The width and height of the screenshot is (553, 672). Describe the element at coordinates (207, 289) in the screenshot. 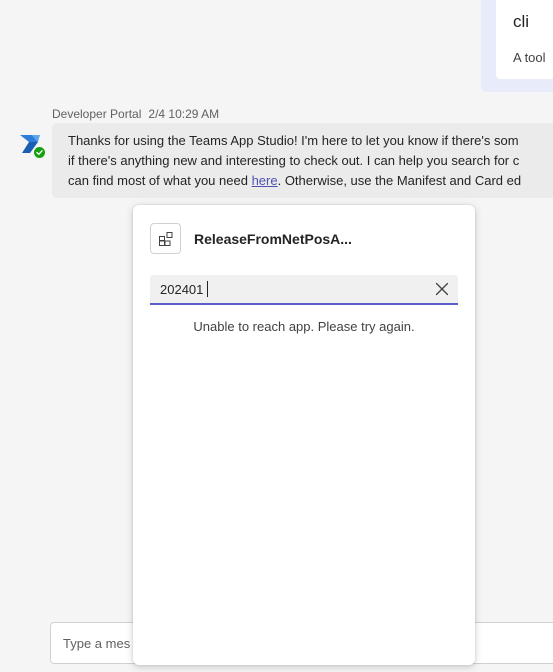

I see `text-caret` at that location.